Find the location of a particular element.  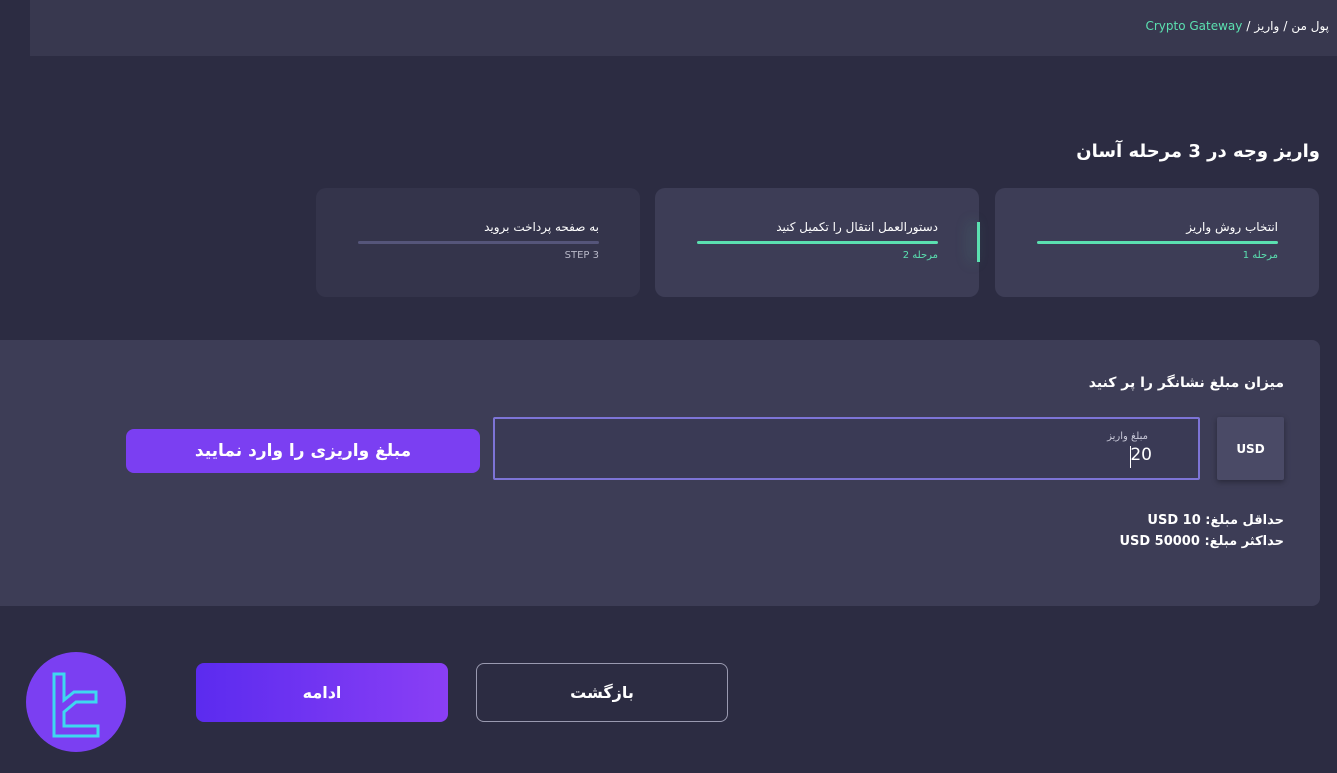

max-amount-label: حداکثر مبلغ: is located at coordinates (1244, 541).